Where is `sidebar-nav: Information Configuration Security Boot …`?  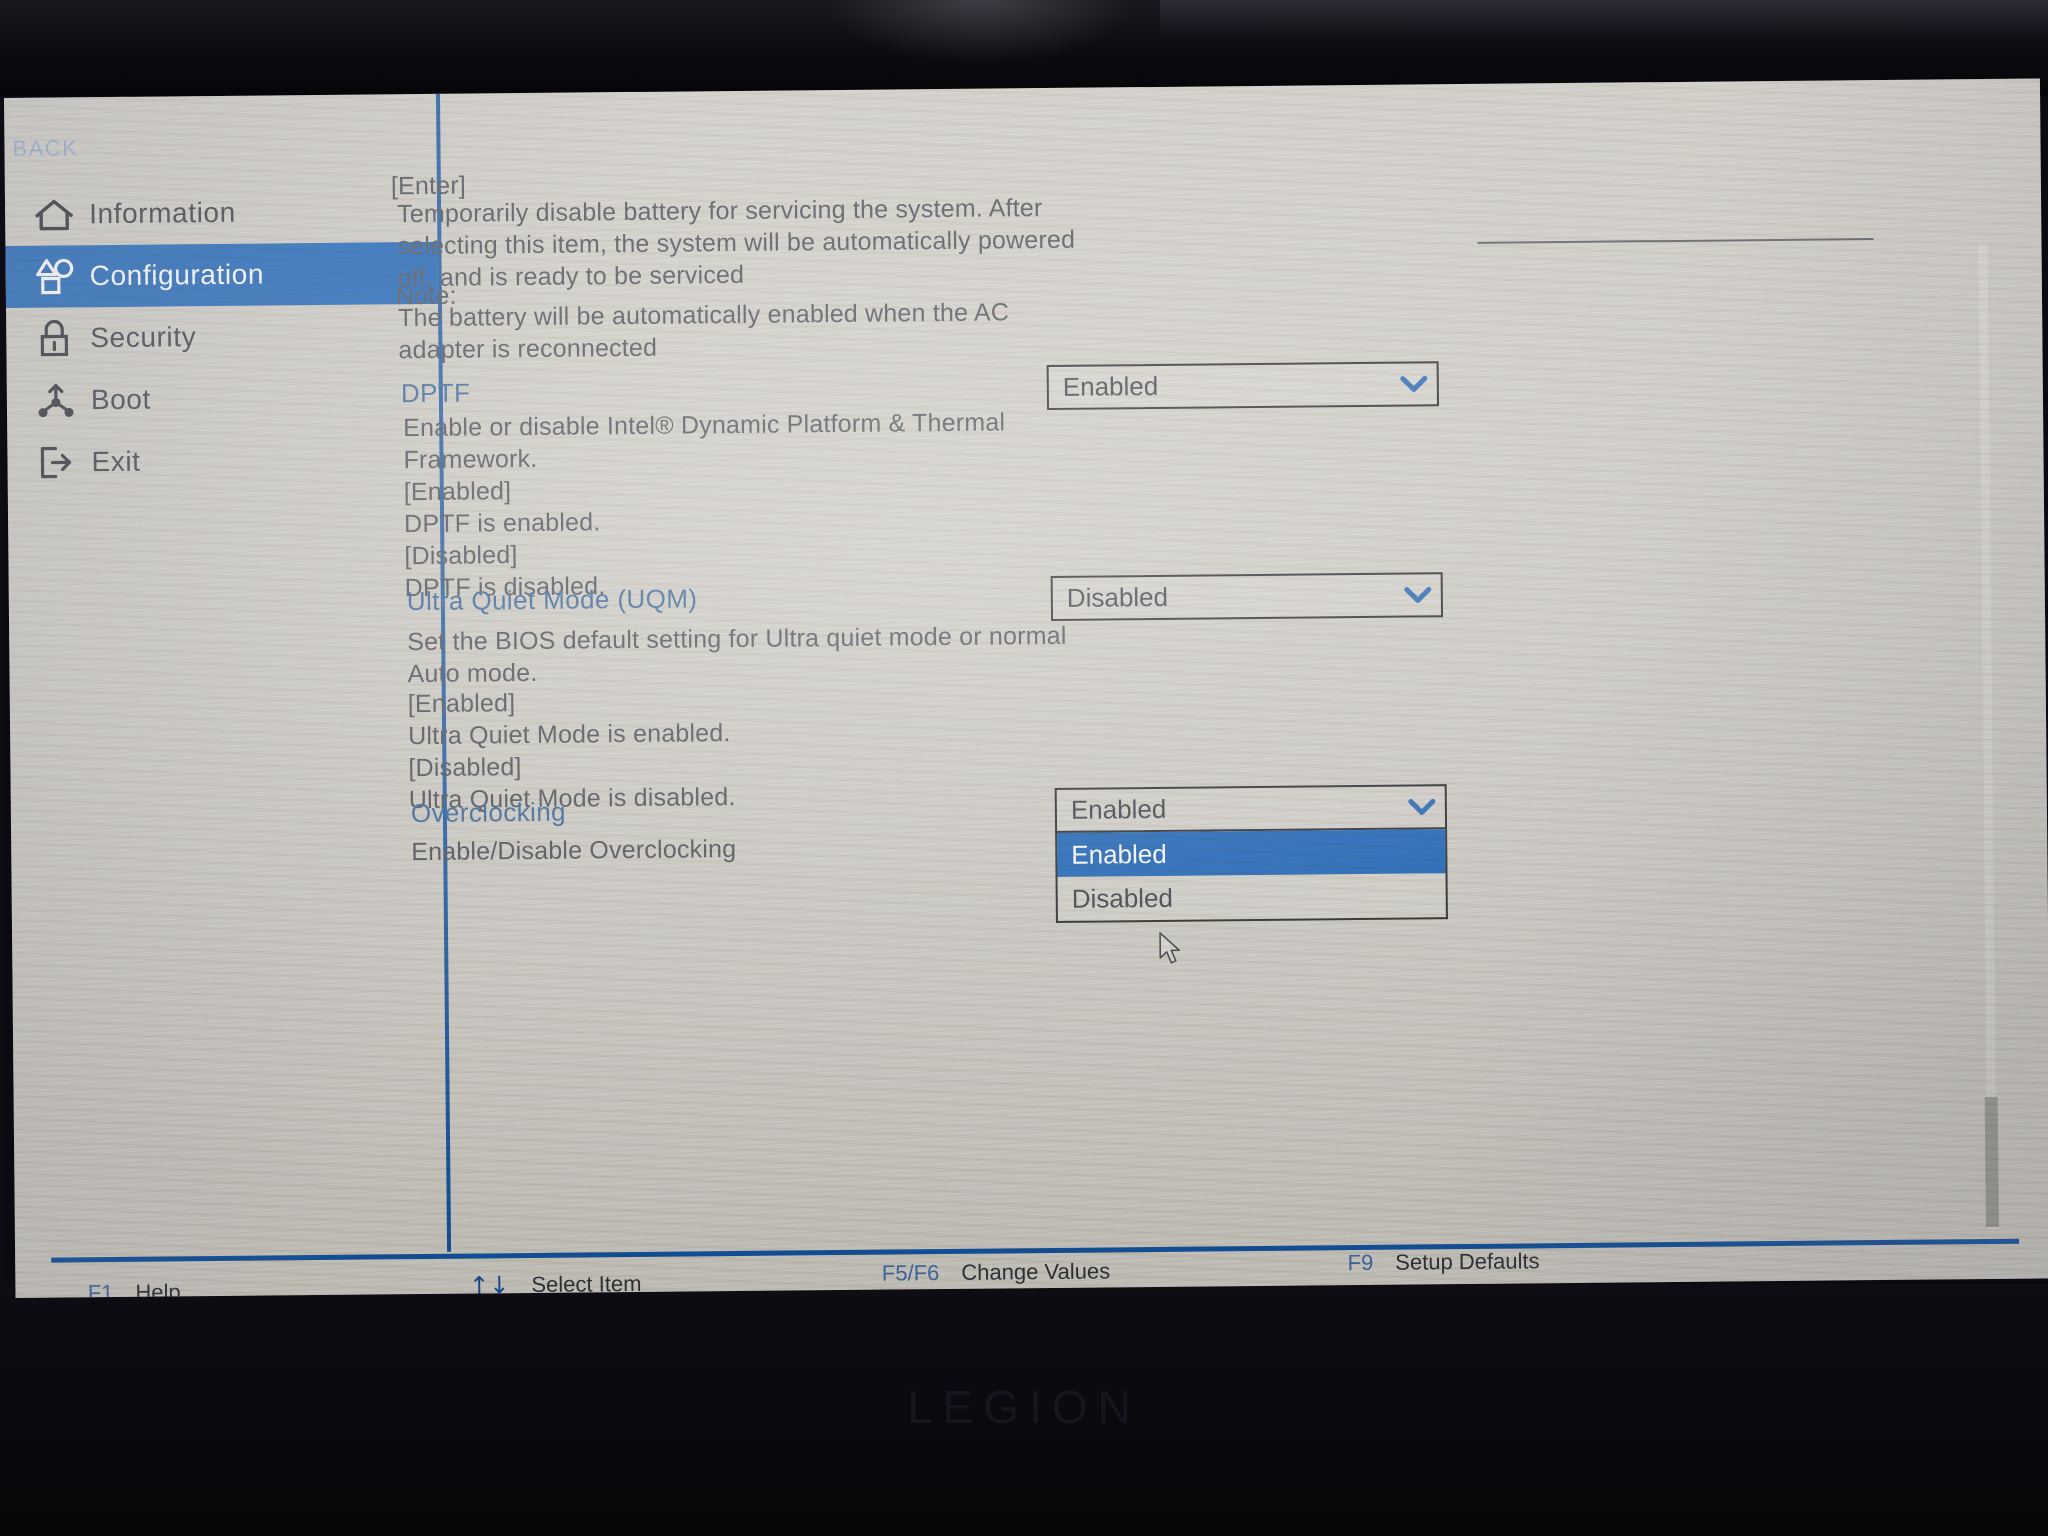
sidebar-nav: Information Configuration Security Boot … is located at coordinates (222, 337).